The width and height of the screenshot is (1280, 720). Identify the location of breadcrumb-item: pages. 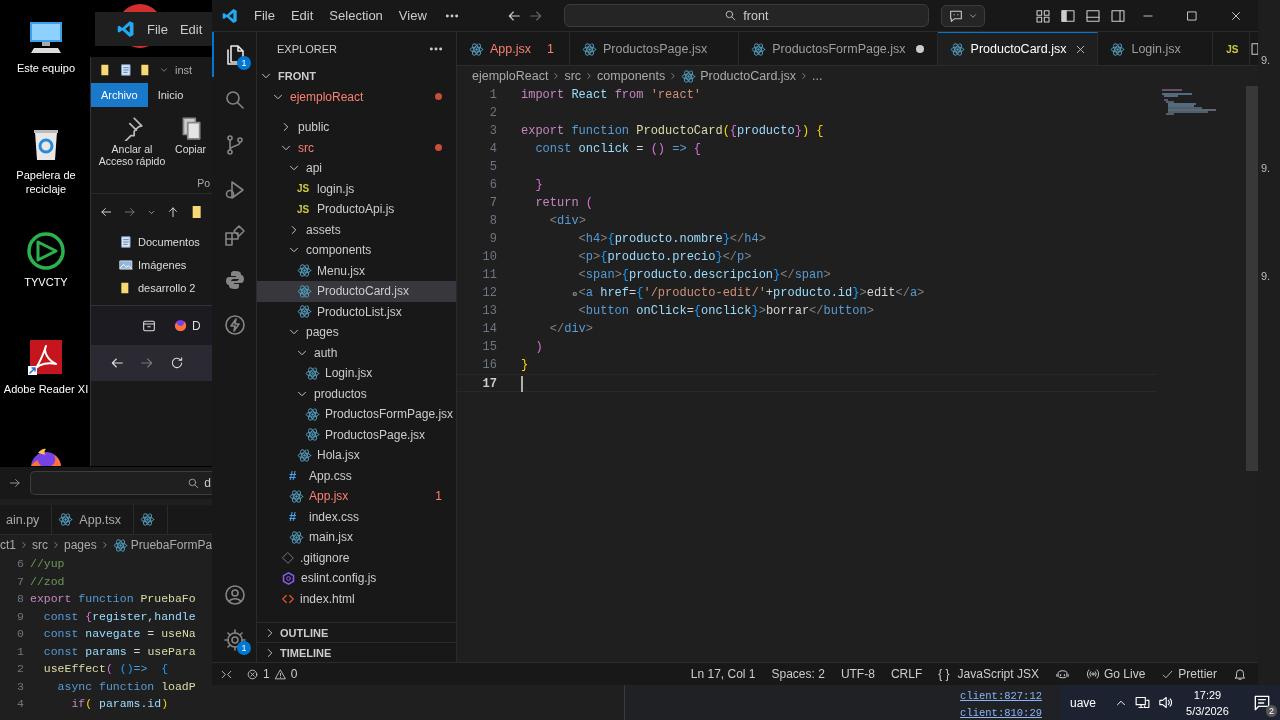
(80, 545).